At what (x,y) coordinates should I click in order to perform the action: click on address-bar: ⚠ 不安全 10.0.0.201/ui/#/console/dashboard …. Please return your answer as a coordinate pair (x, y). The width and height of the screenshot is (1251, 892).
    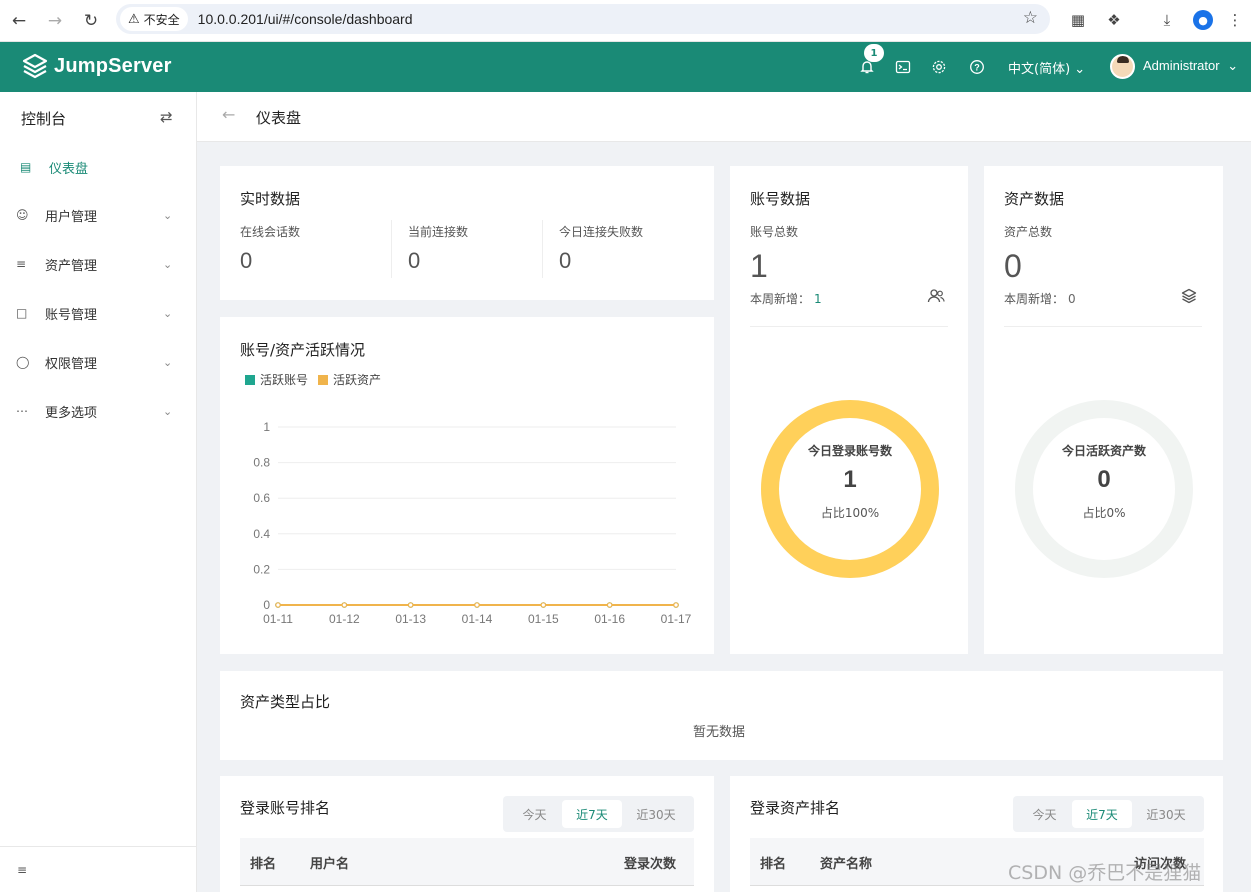
    Looking at the image, I should click on (583, 19).